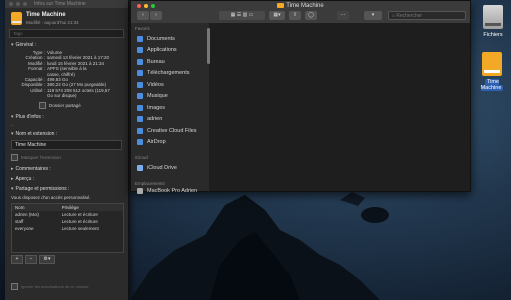 The height and width of the screenshot is (300, 511). What do you see at coordinates (62, 96) in the screenshot?
I see `detail-value: Go sur disque)` at bounding box center [62, 96].